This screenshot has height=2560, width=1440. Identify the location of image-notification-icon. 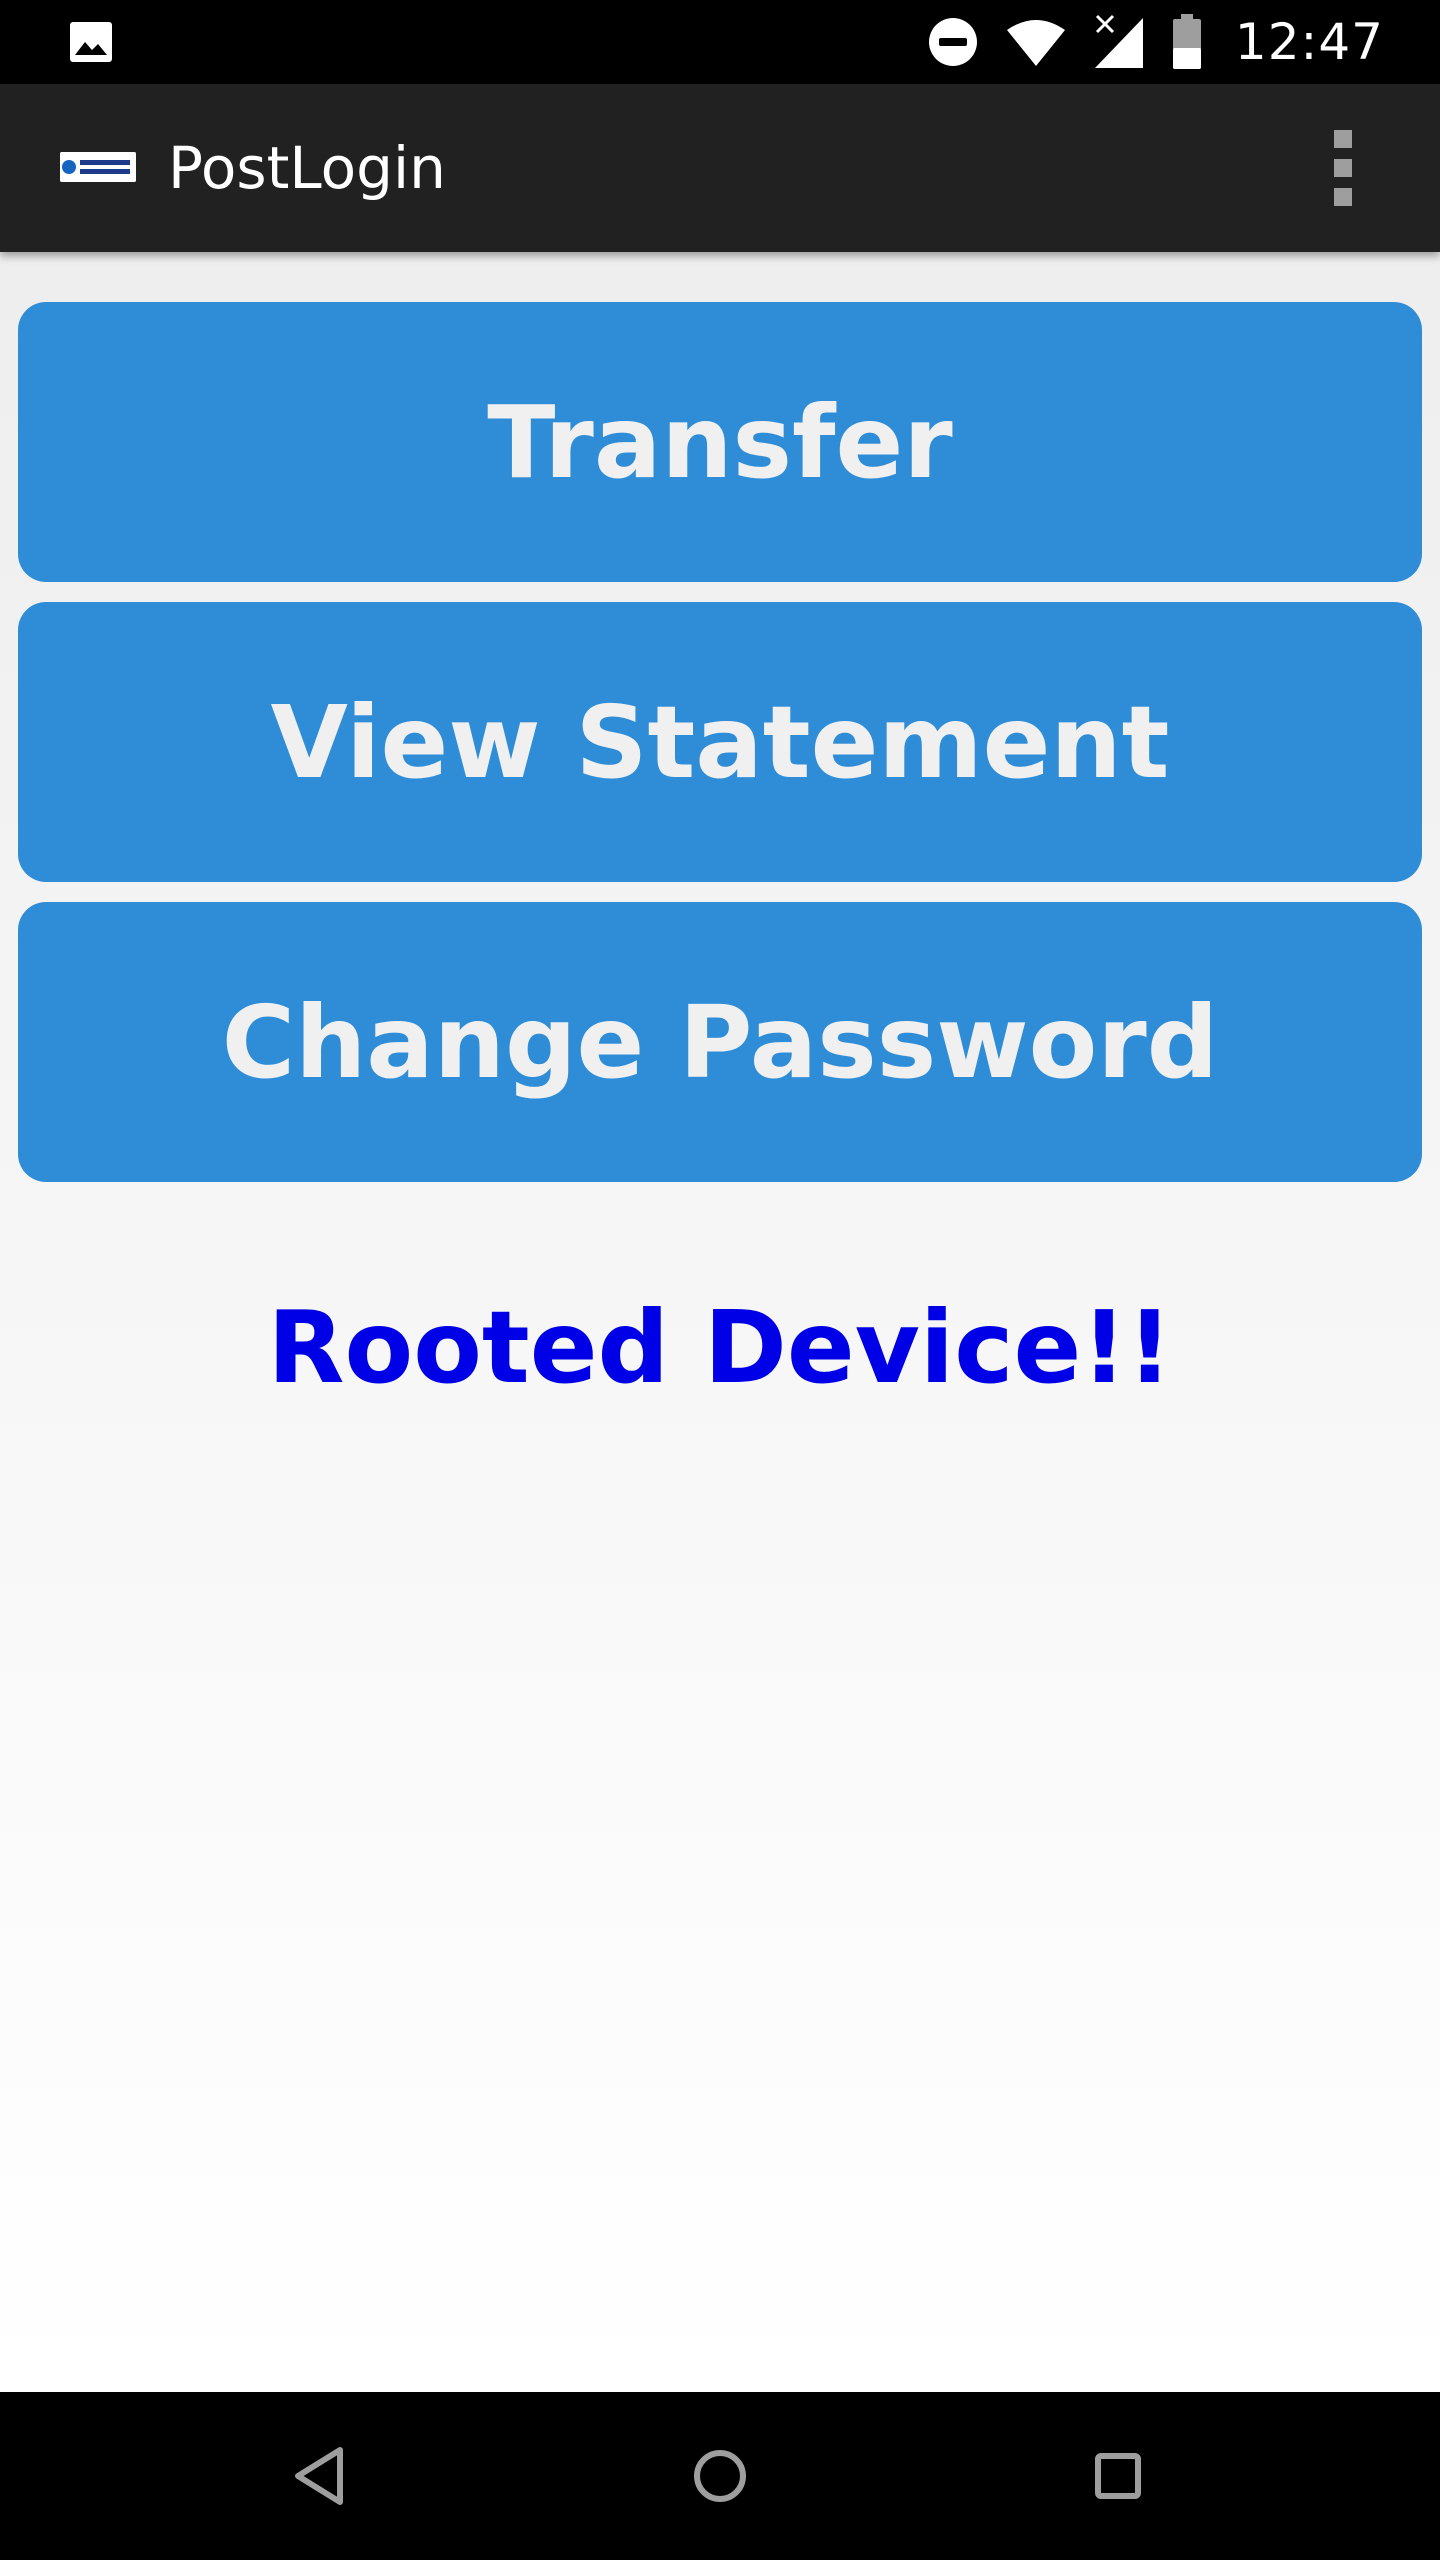
(91, 42).